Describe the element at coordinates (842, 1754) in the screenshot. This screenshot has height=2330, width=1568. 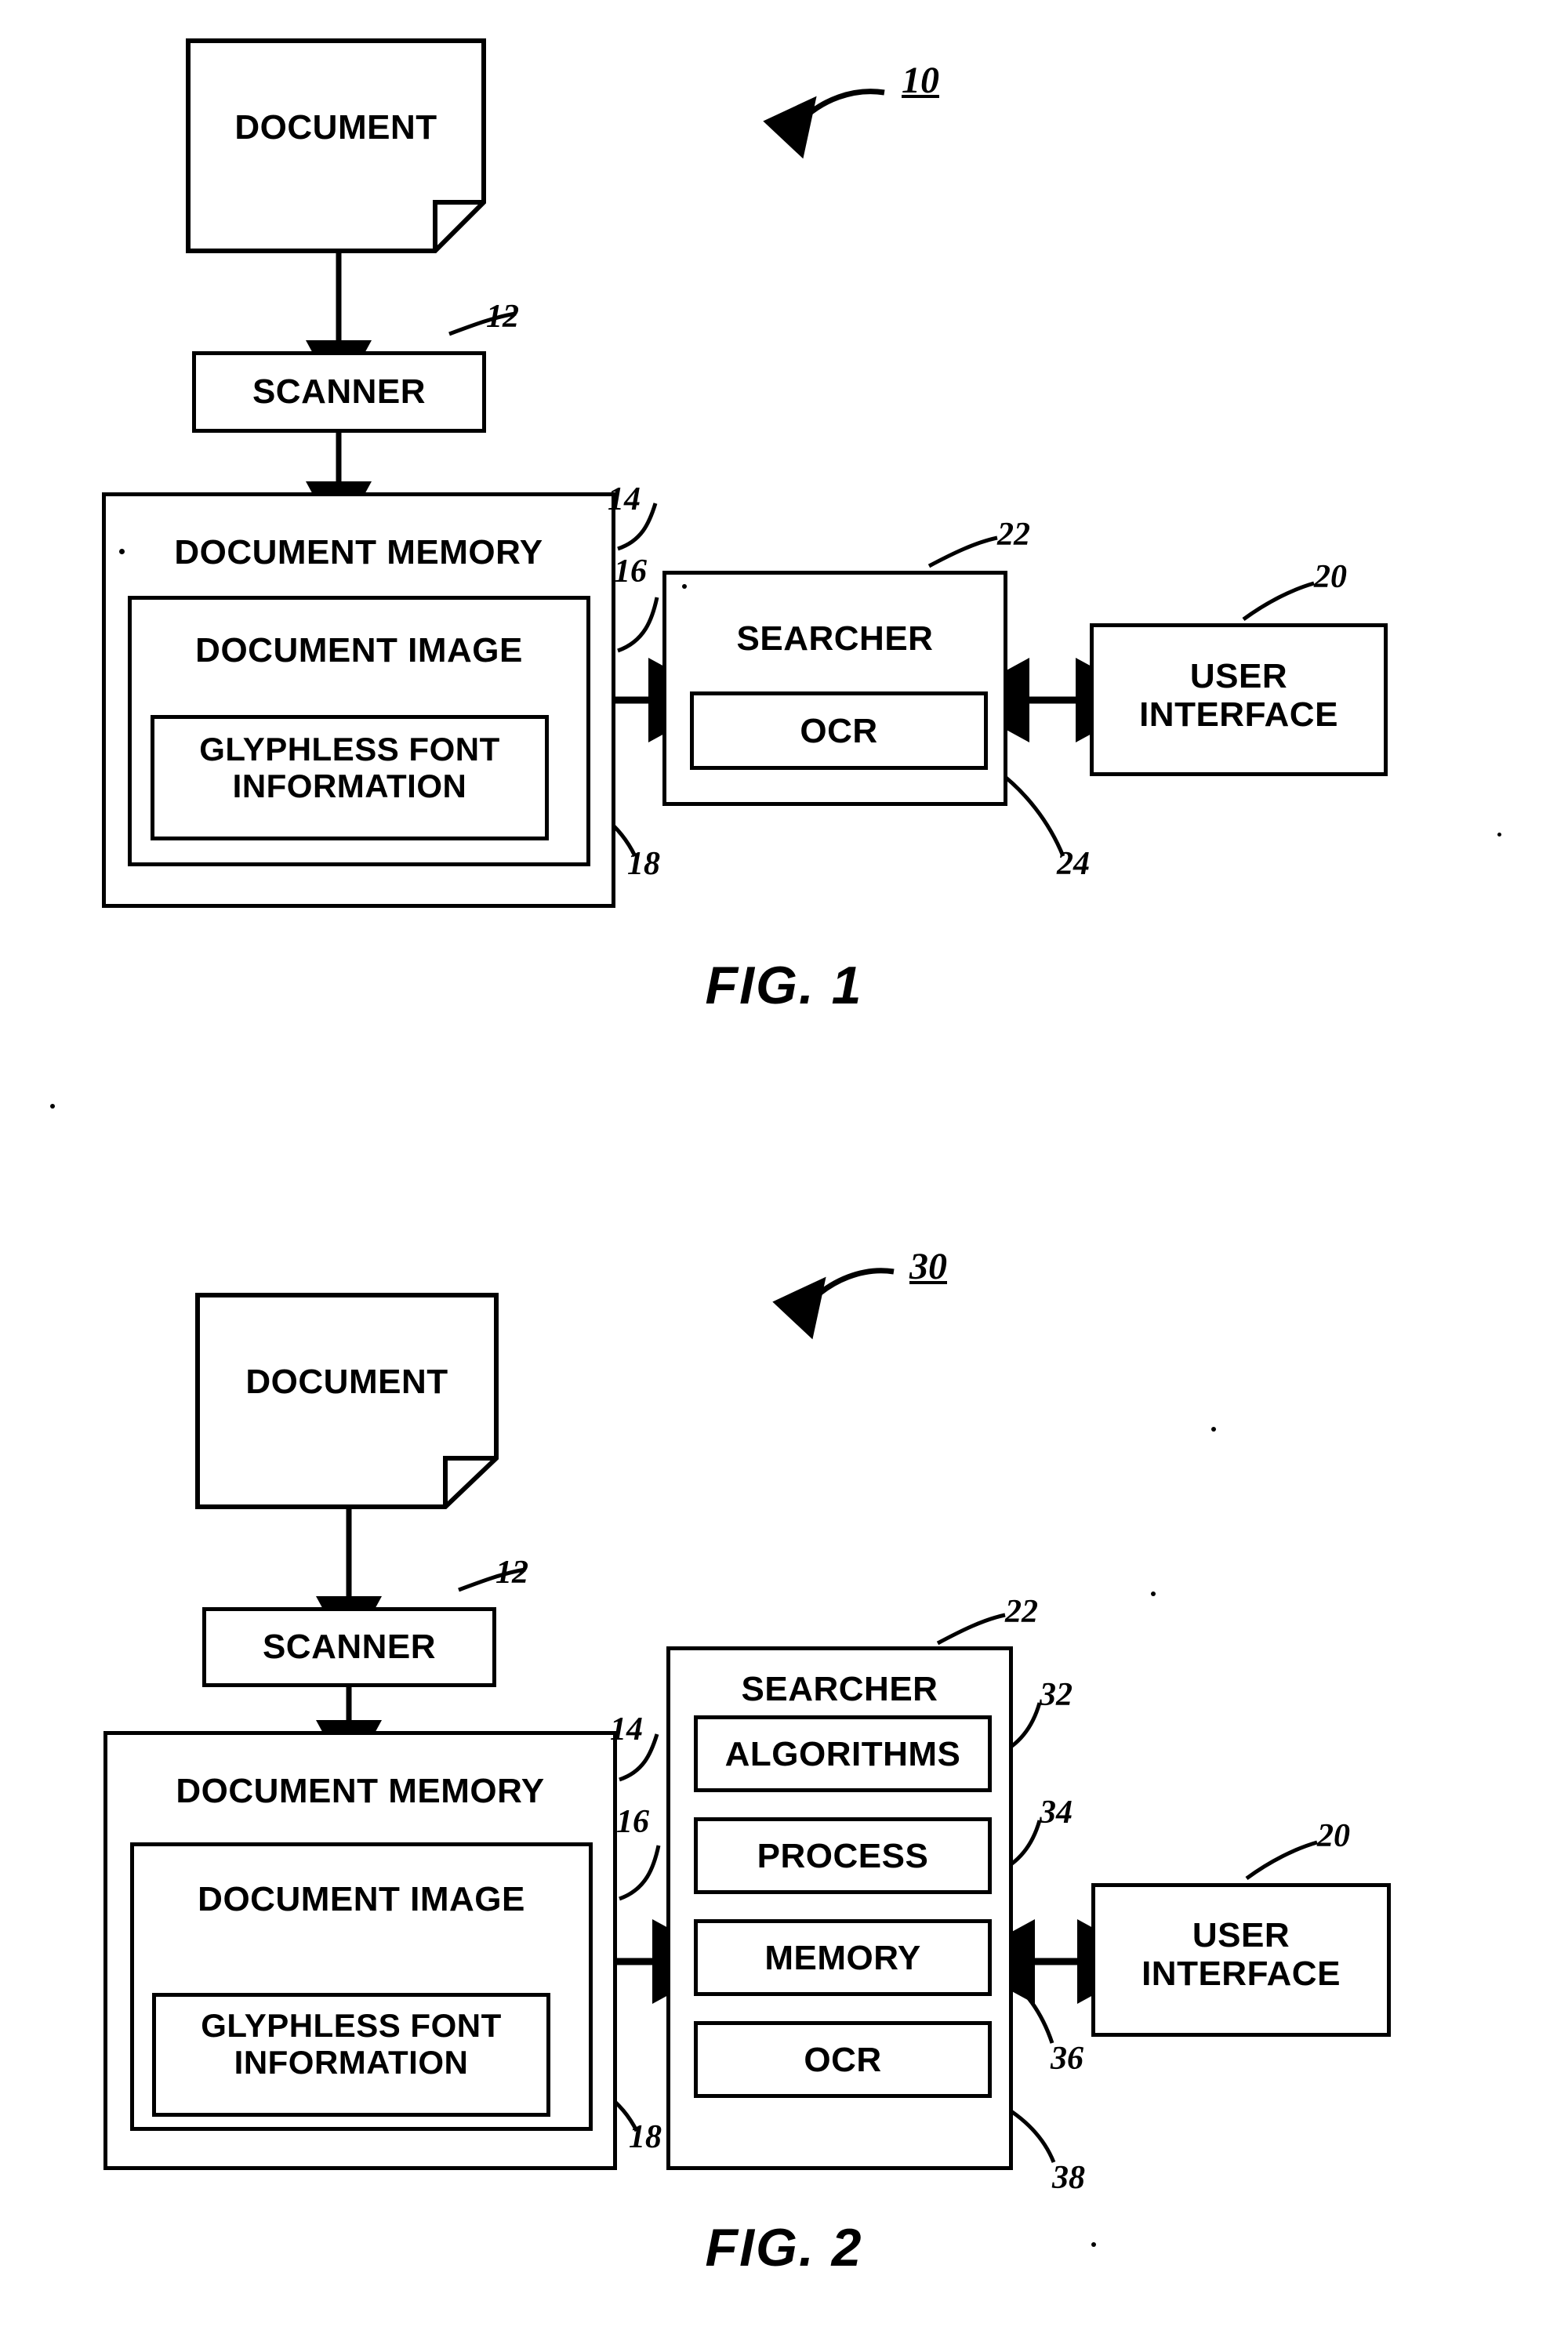
I see `algorithms-label: ALGORITHMS` at that location.